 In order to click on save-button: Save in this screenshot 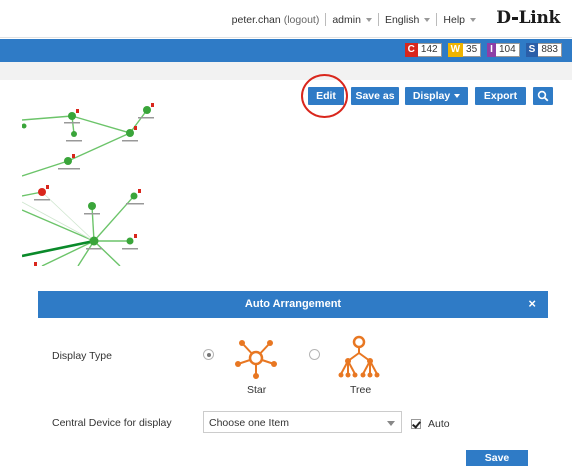, I will do `click(497, 458)`.